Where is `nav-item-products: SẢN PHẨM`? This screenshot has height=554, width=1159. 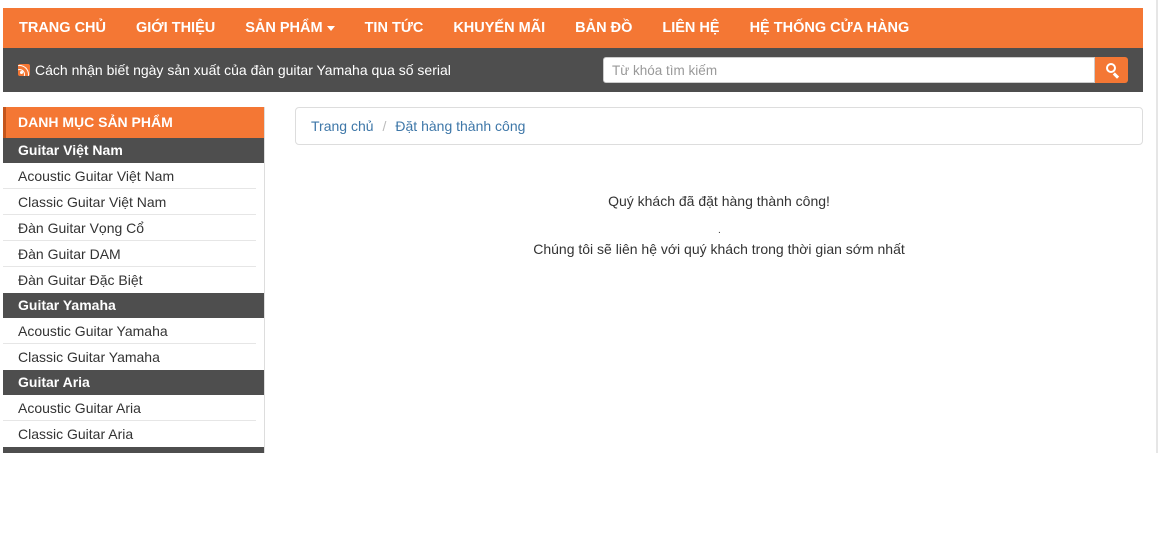
nav-item-products: SẢN PHẨM is located at coordinates (290, 28).